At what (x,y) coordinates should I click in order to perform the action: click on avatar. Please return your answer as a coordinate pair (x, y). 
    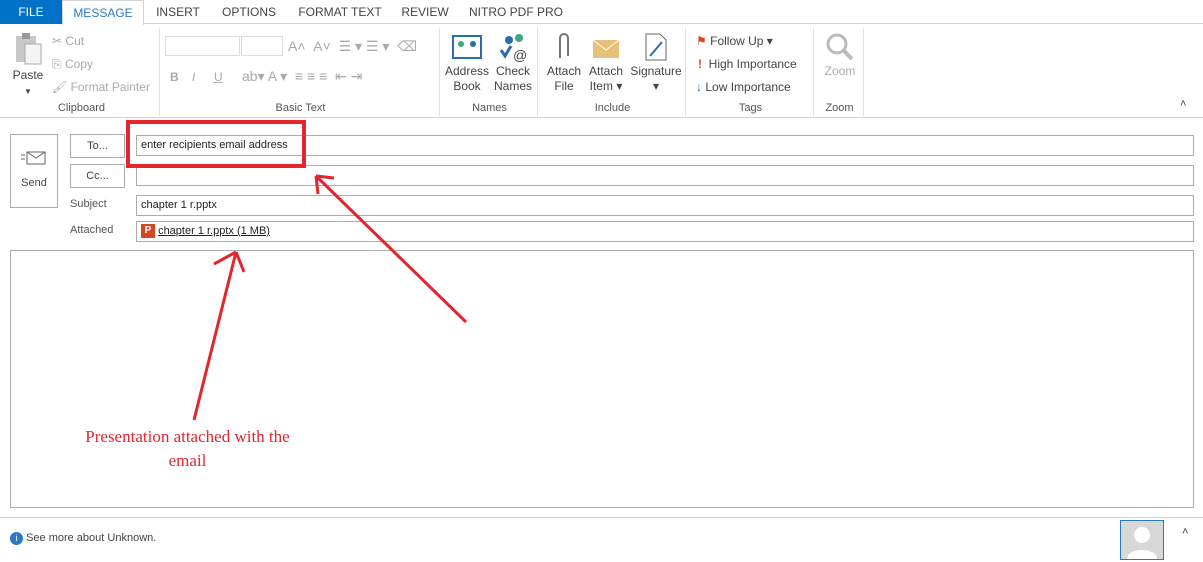
    Looking at the image, I should click on (1142, 540).